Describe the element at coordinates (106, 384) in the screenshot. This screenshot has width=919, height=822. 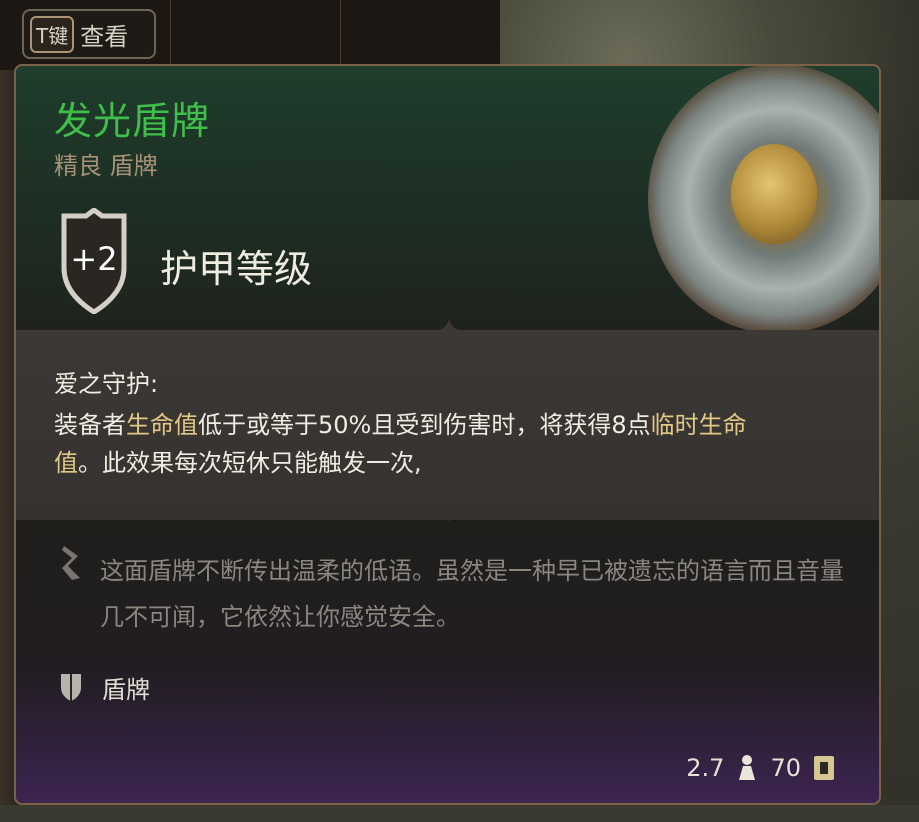
I see `effect-title: 爱之守护:` at that location.